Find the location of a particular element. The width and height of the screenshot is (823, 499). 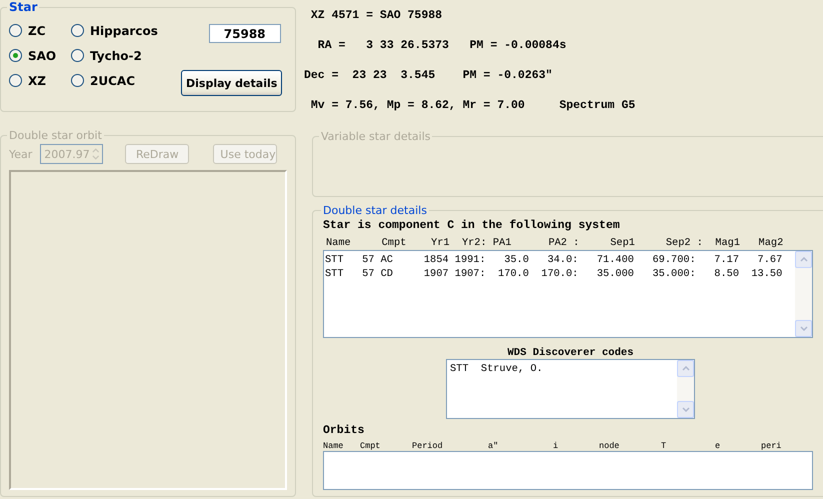

spin-arrows-icon is located at coordinates (96, 154).